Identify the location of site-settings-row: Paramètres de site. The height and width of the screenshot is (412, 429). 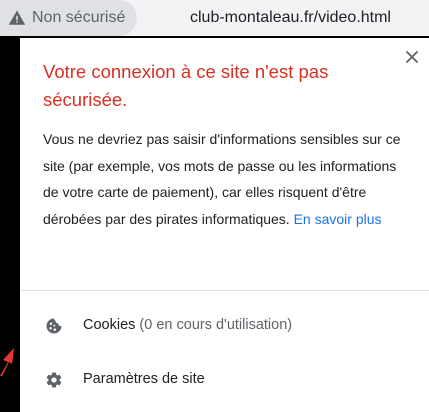
(224, 380).